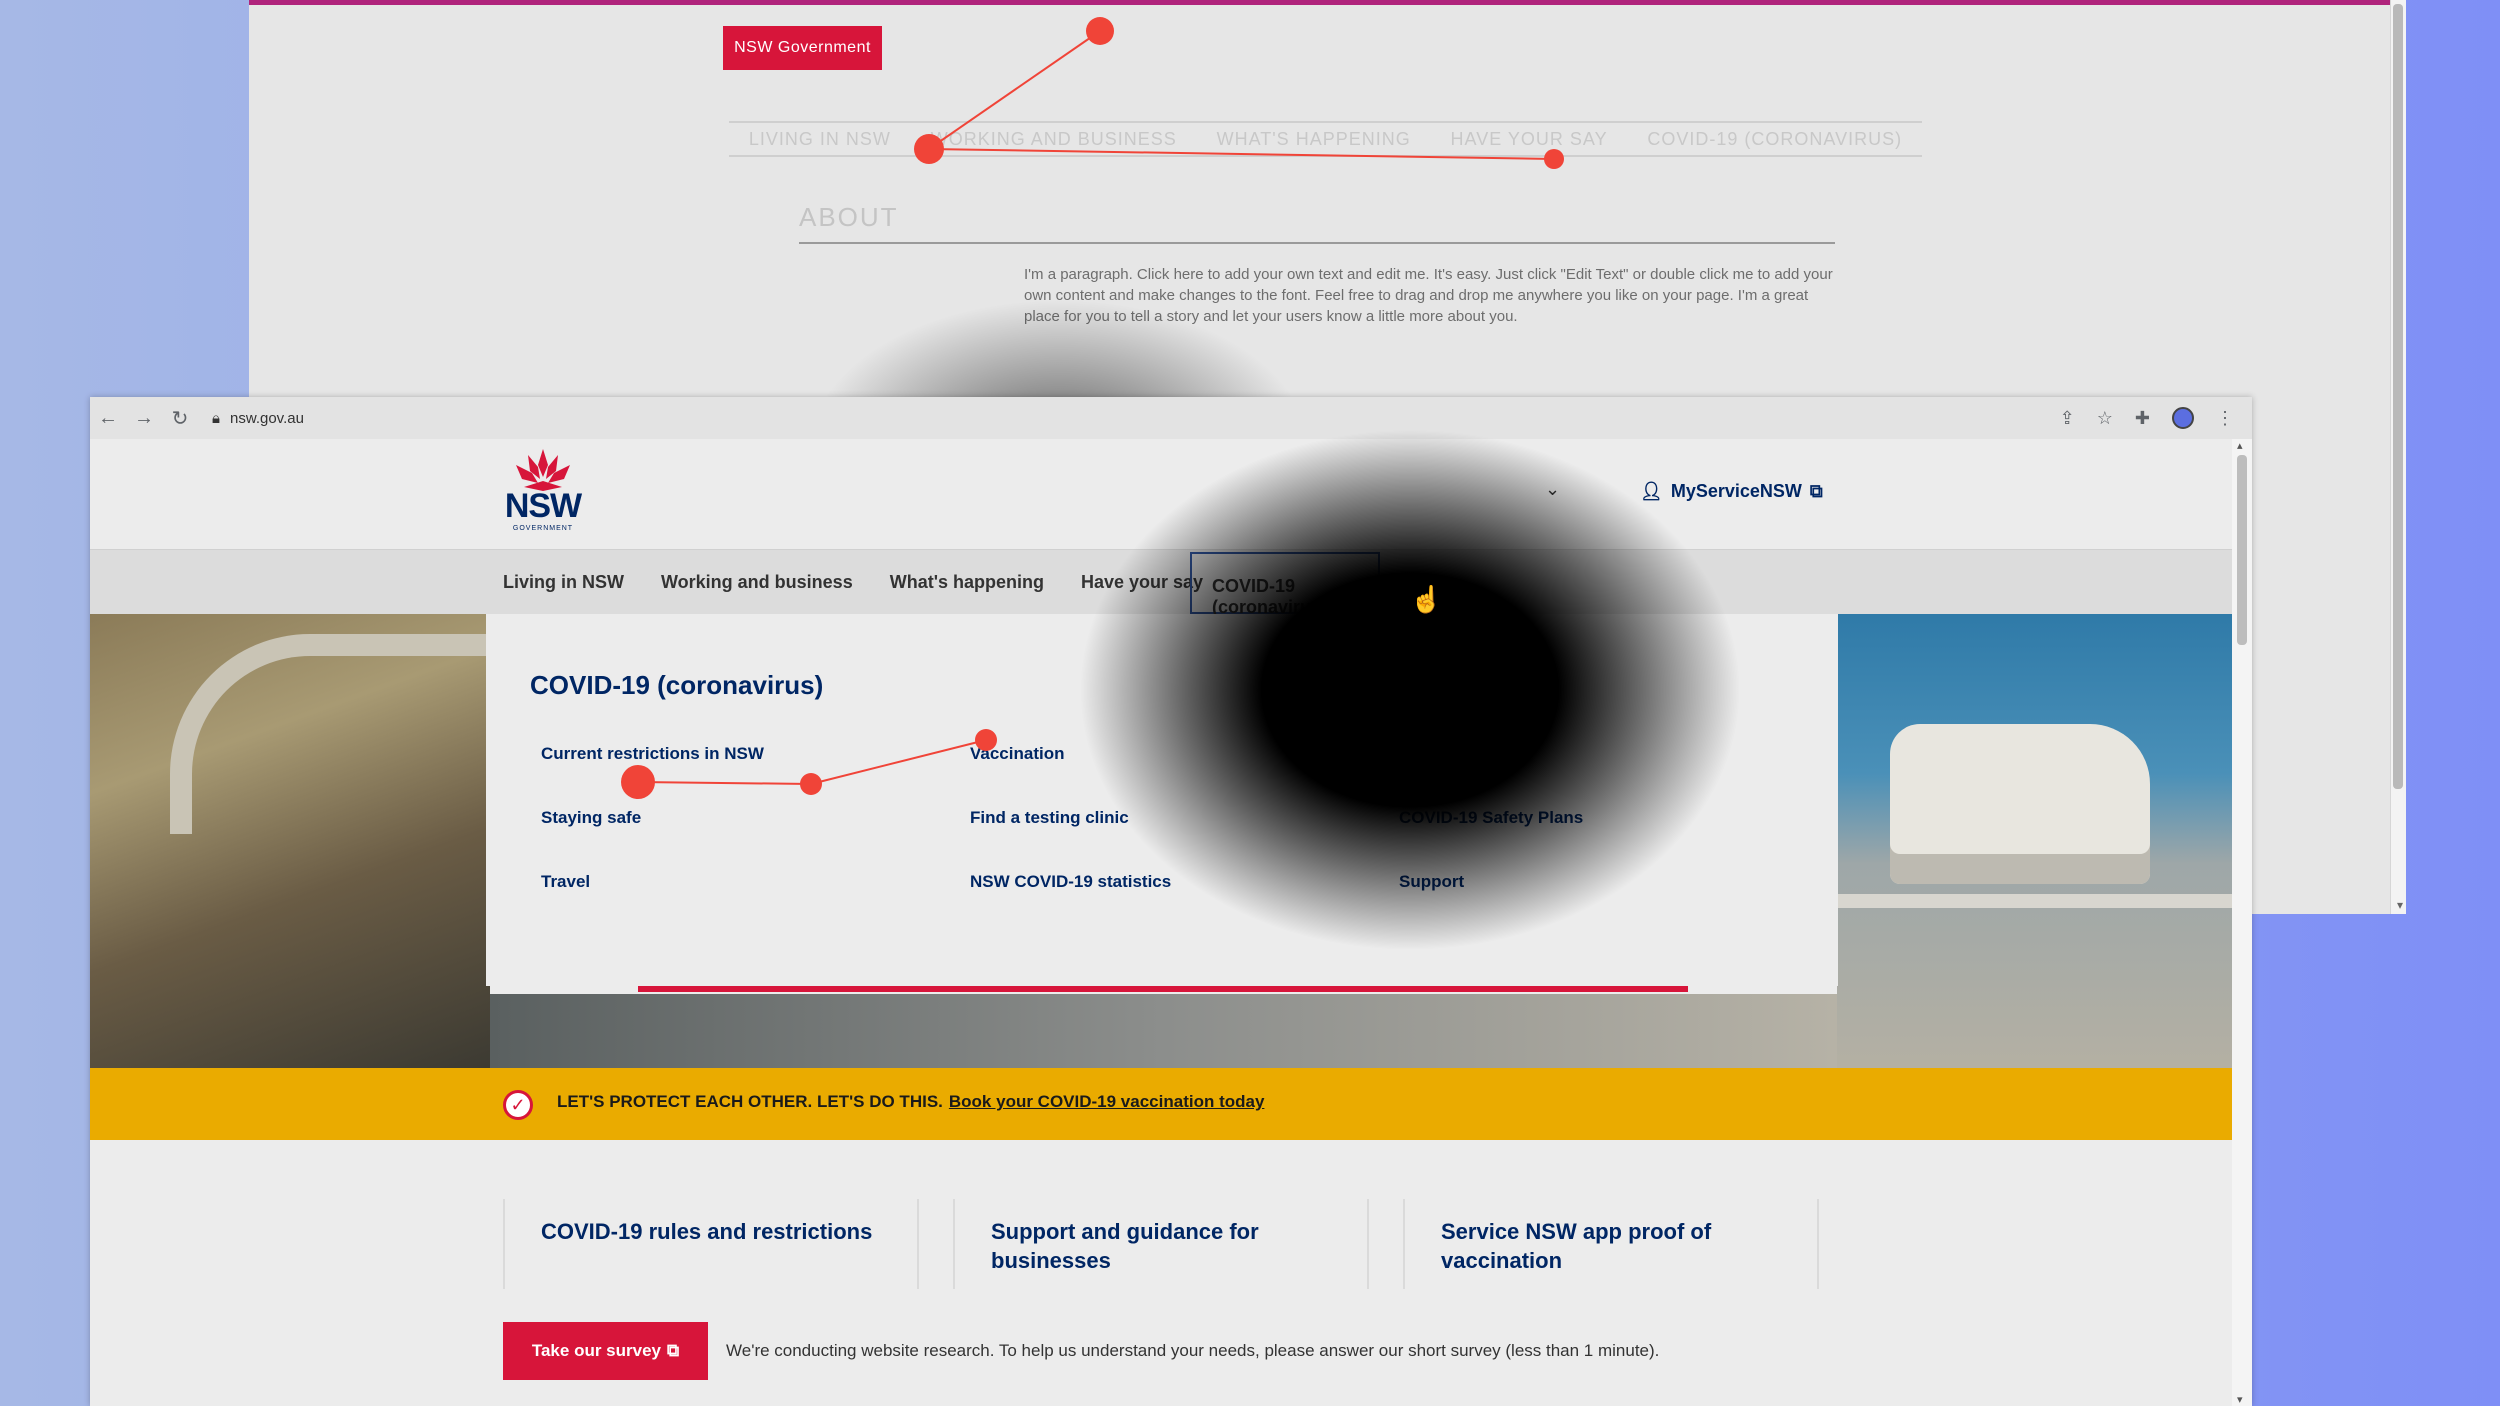  Describe the element at coordinates (2225, 418) in the screenshot. I see `kebab-menu-icon: ⋮` at that location.